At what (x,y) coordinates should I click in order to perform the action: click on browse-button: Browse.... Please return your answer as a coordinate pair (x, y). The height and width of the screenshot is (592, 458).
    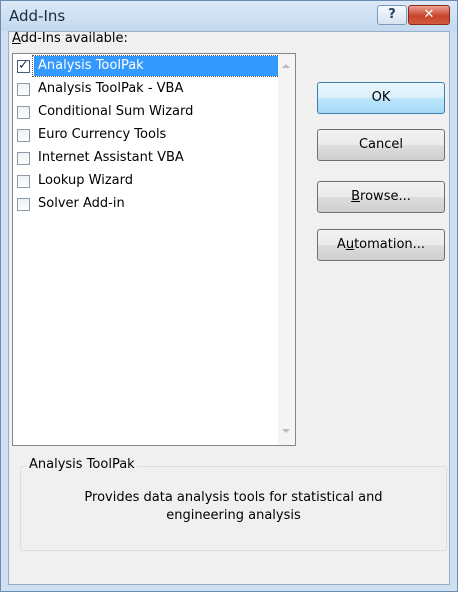
    Looking at the image, I should click on (381, 197).